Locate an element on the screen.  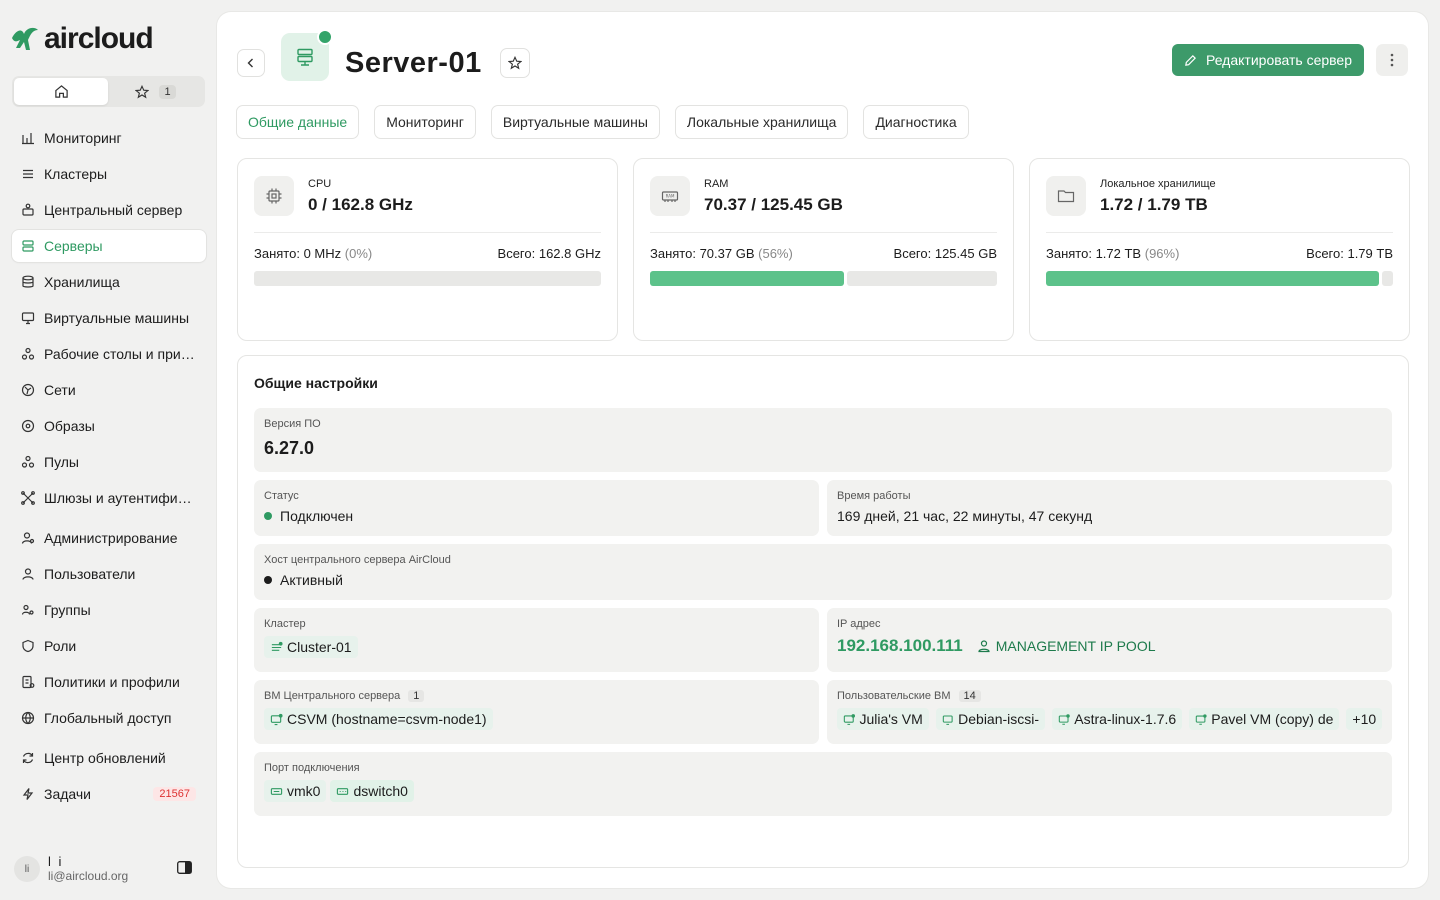
more-menu-button is located at coordinates (1392, 60).